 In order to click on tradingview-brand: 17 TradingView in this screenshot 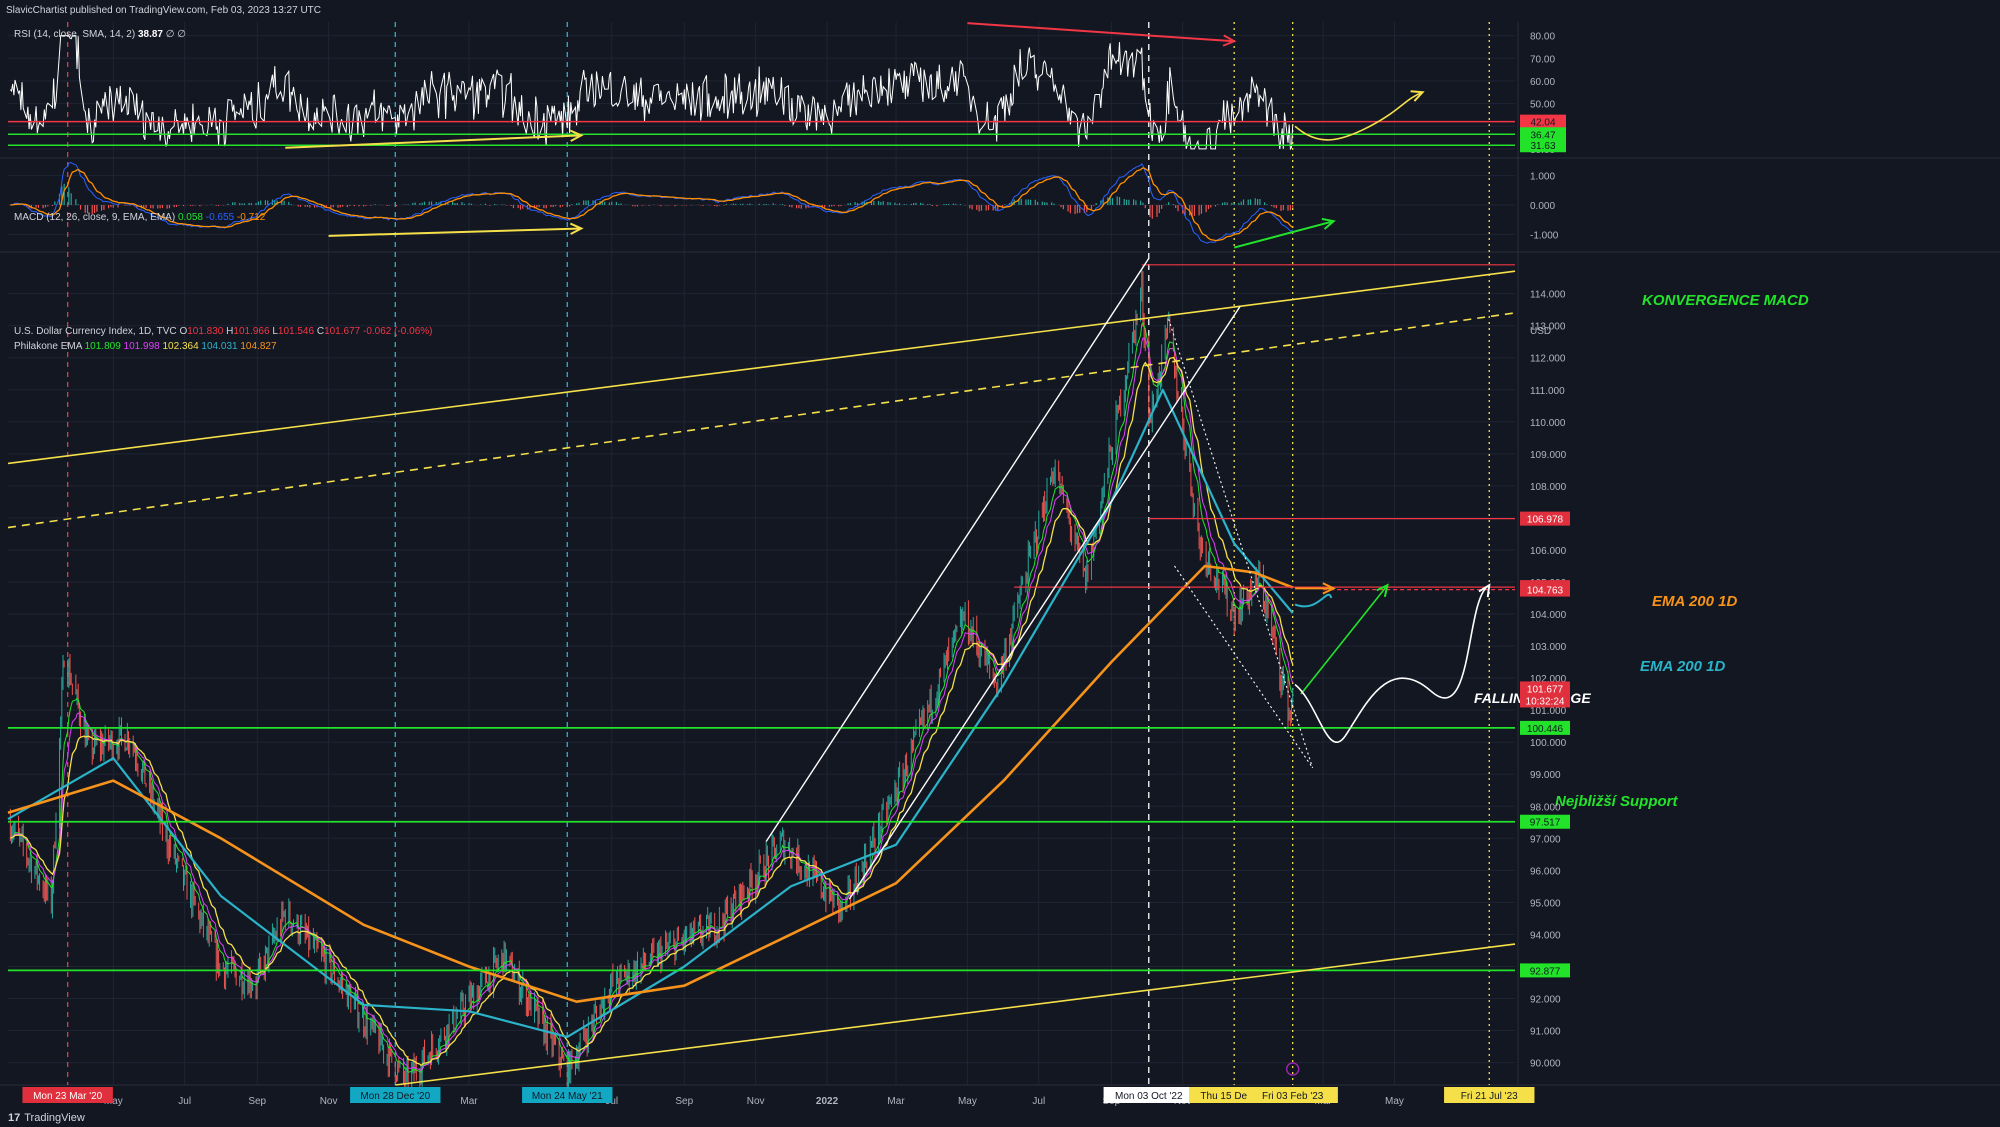, I will do `click(46, 1118)`.